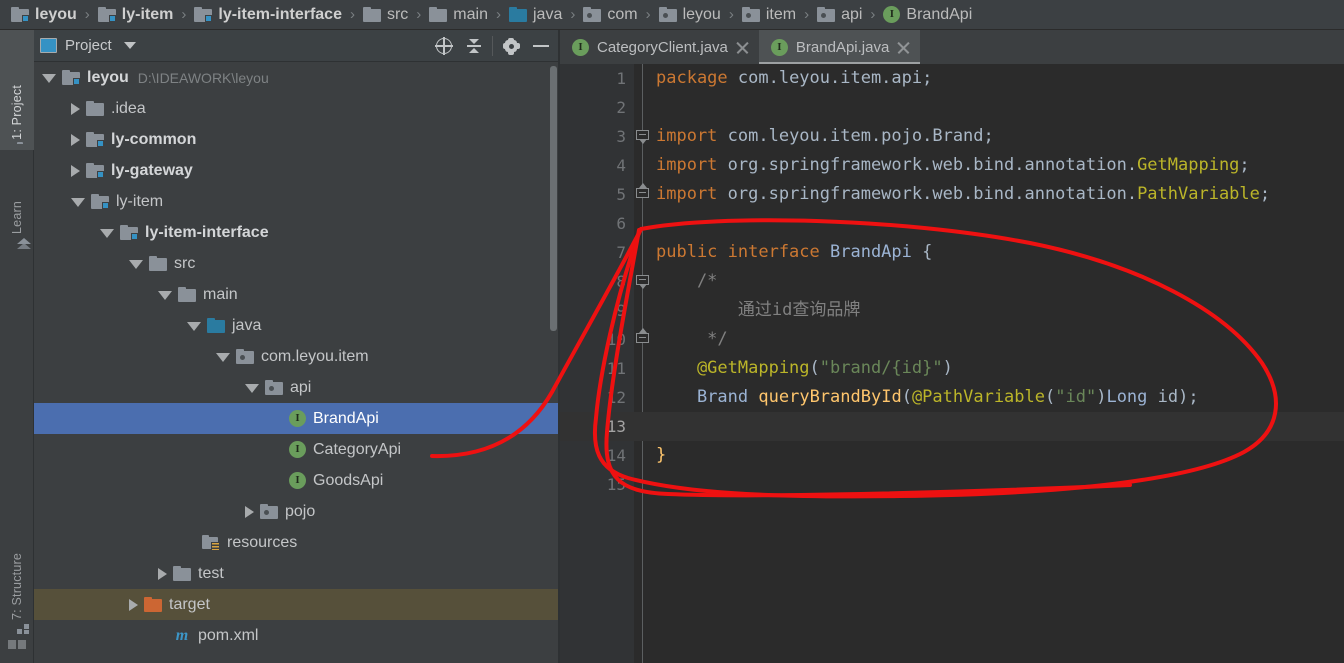 This screenshot has height=663, width=1344. Describe the element at coordinates (952, 252) in the screenshot. I see `code-line: 7 public interface BrandApi {` at that location.